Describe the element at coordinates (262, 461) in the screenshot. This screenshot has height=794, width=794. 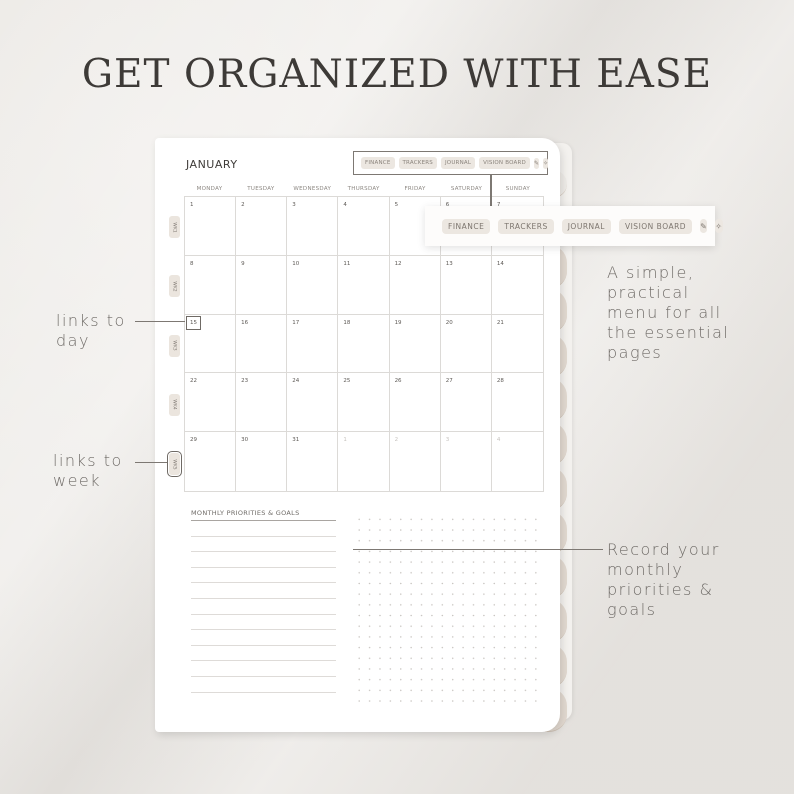
I see `day-cell: 30` at that location.